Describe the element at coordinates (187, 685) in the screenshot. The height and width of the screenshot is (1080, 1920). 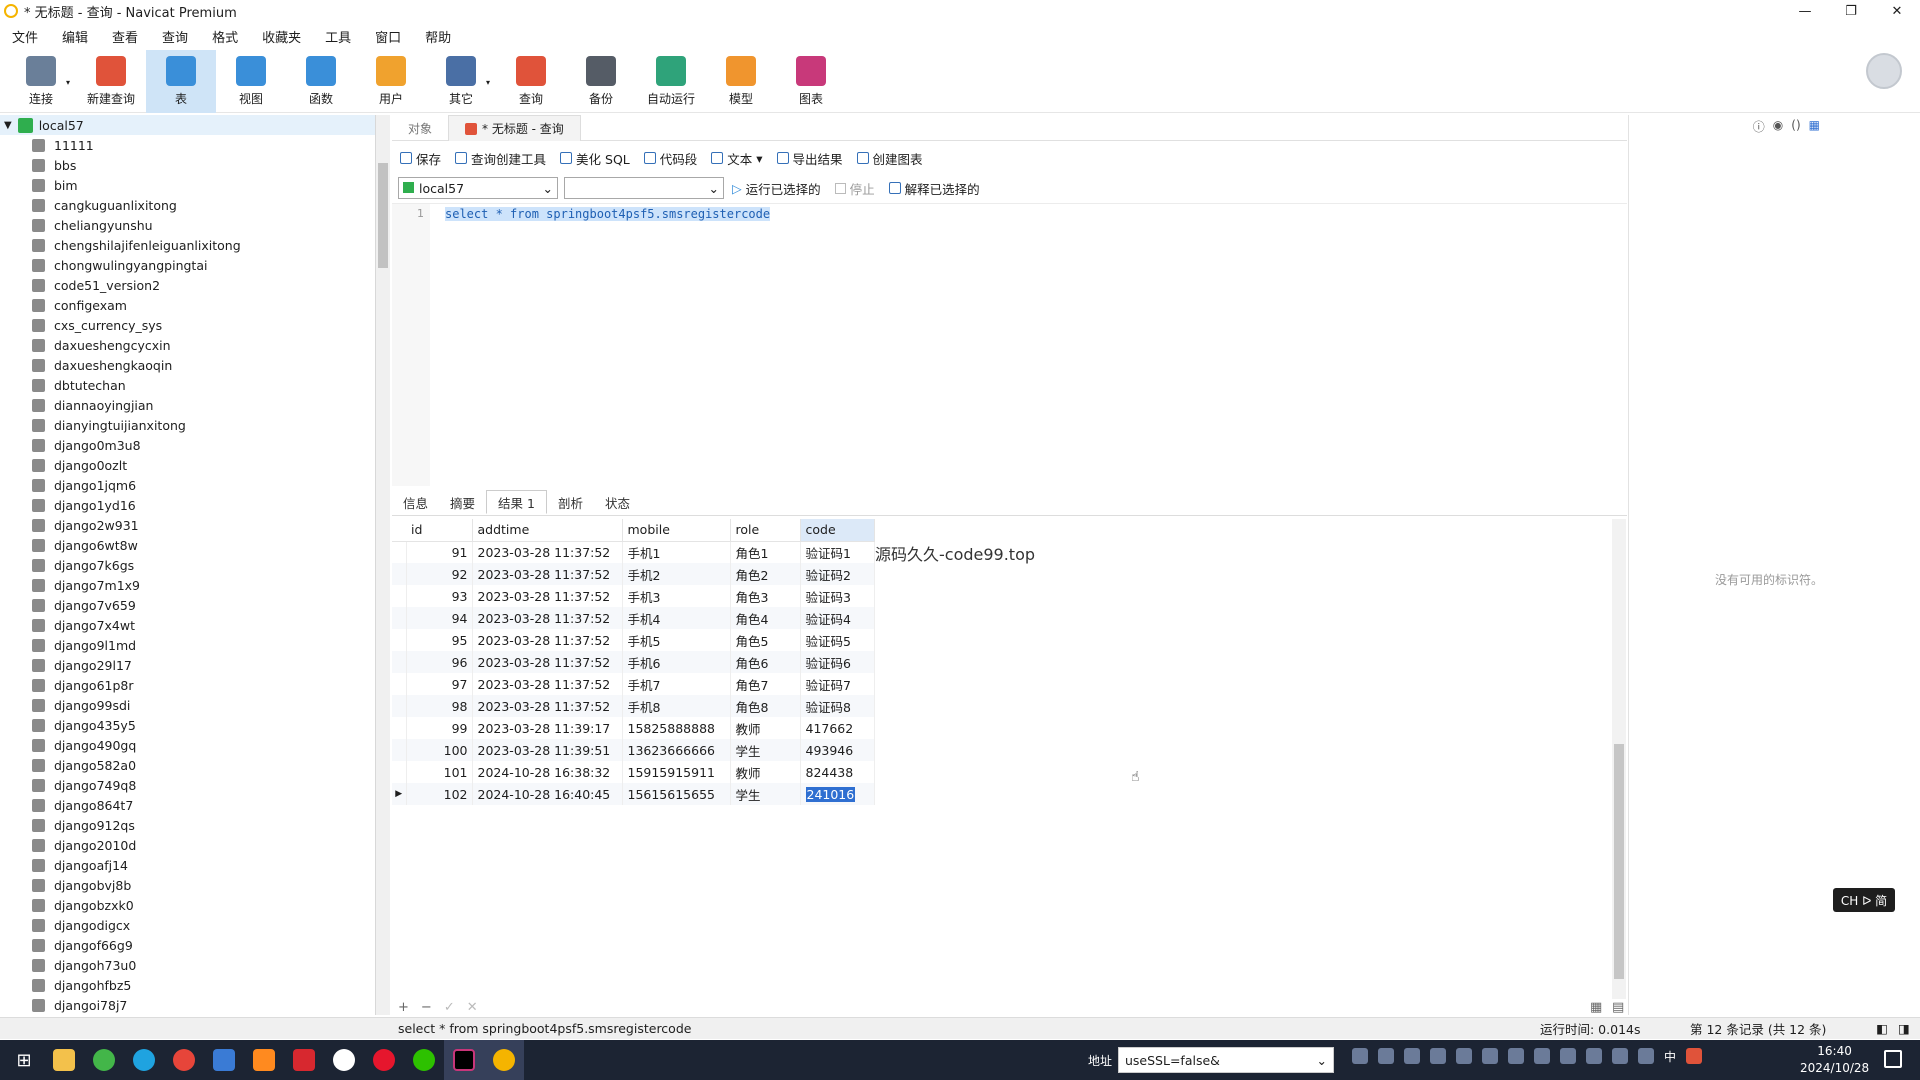
I see `database-item: django61p8r` at that location.